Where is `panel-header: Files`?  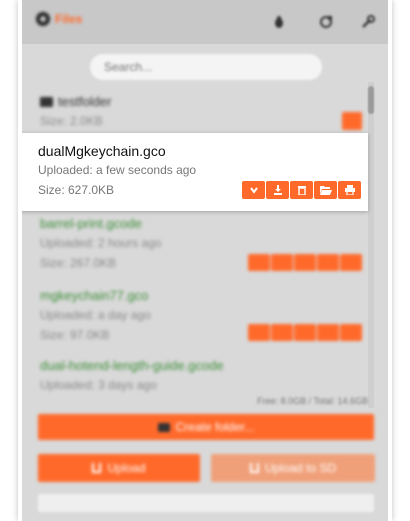
panel-header: Files is located at coordinates (205, 22).